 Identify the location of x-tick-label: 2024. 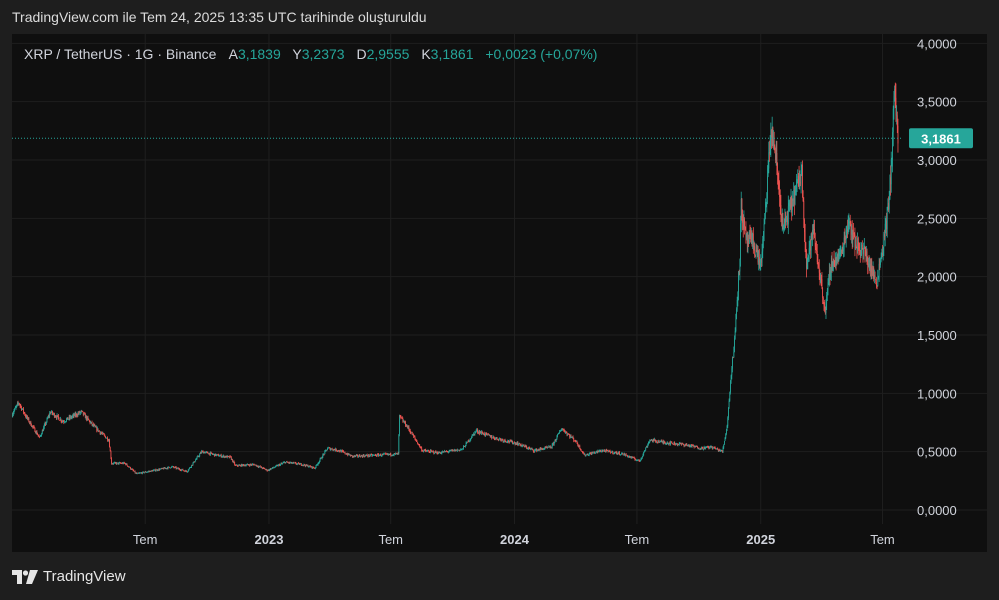
(515, 539).